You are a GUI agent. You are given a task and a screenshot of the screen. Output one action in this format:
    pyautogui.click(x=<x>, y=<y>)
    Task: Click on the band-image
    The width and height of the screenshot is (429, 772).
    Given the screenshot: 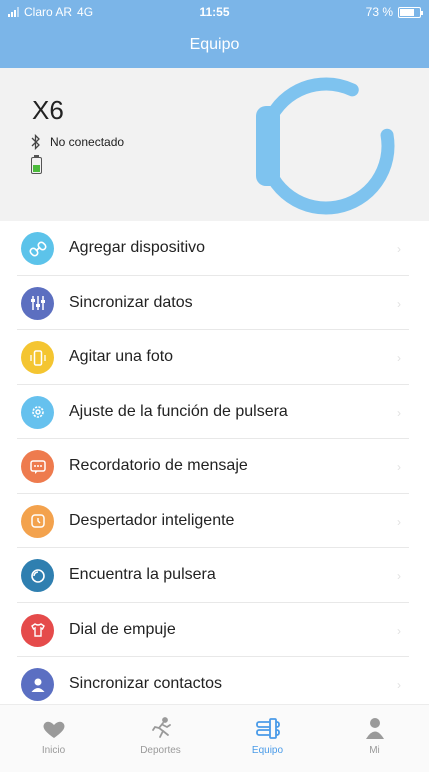 What is the action you would take?
    pyautogui.click(x=325, y=146)
    